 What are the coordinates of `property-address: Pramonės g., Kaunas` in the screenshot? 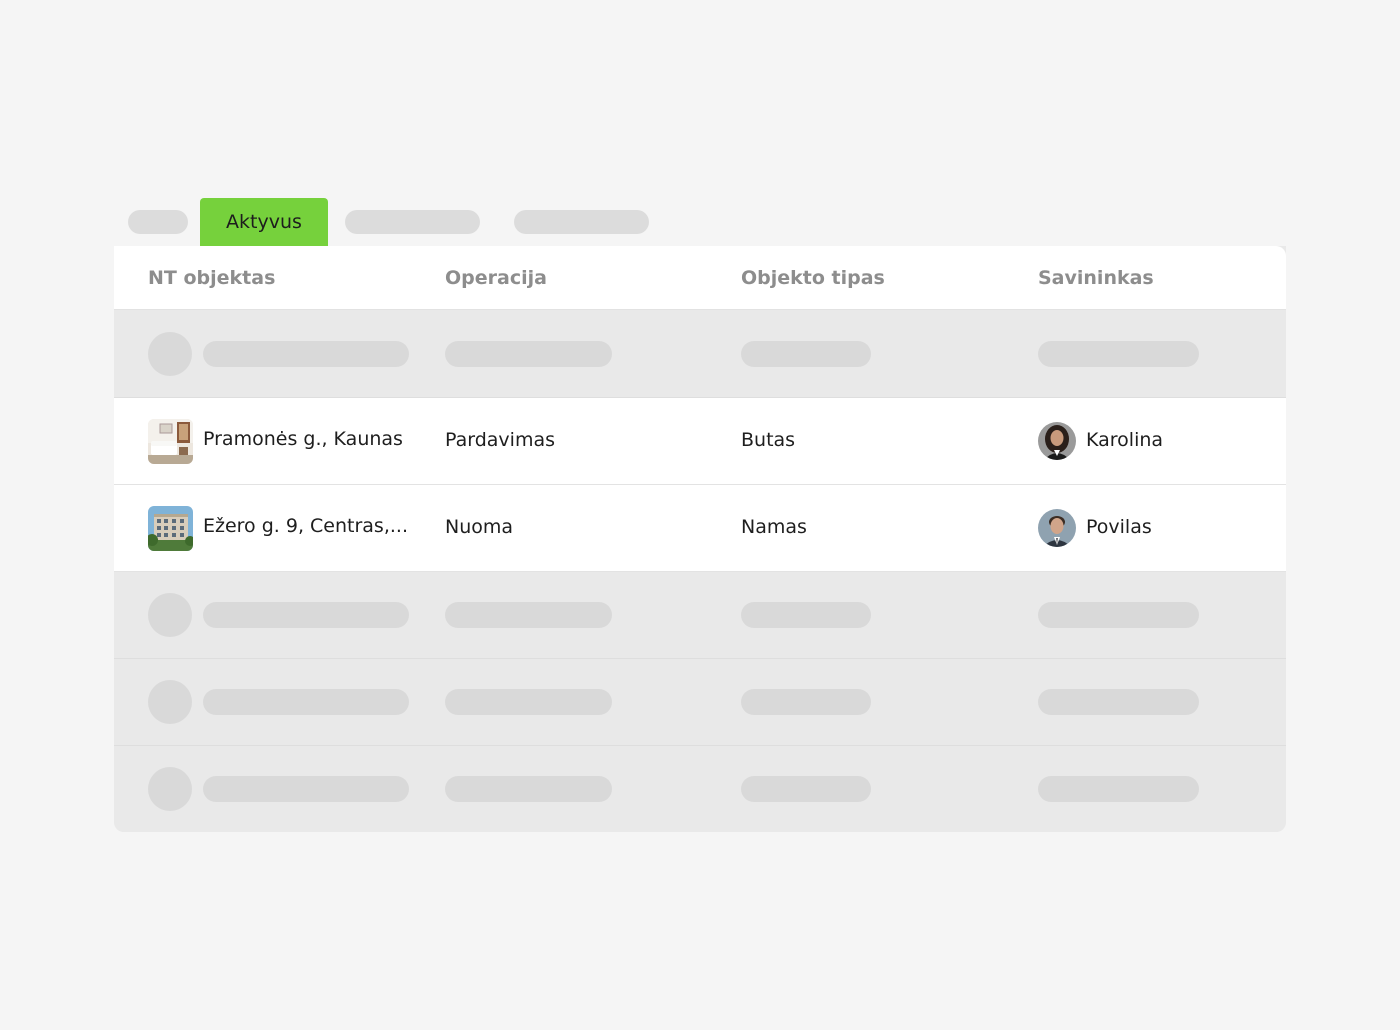 It's located at (303, 439).